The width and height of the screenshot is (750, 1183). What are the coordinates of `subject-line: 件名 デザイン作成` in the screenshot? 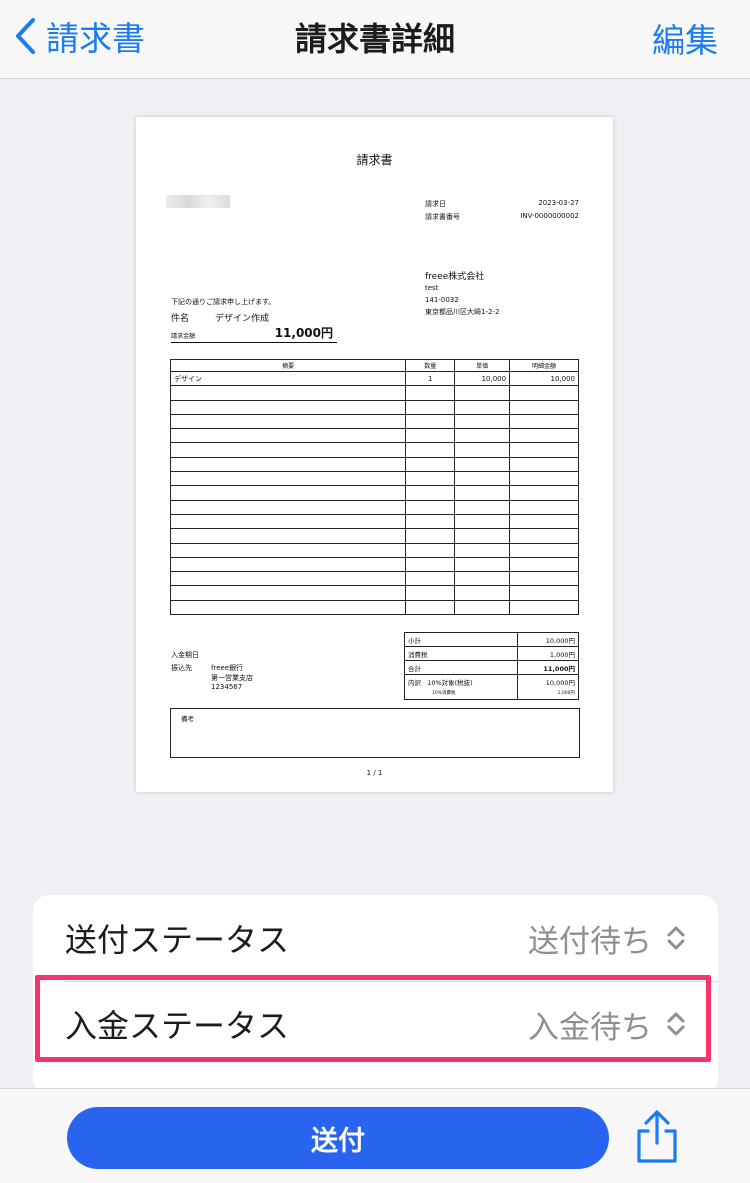 It's located at (233, 317).